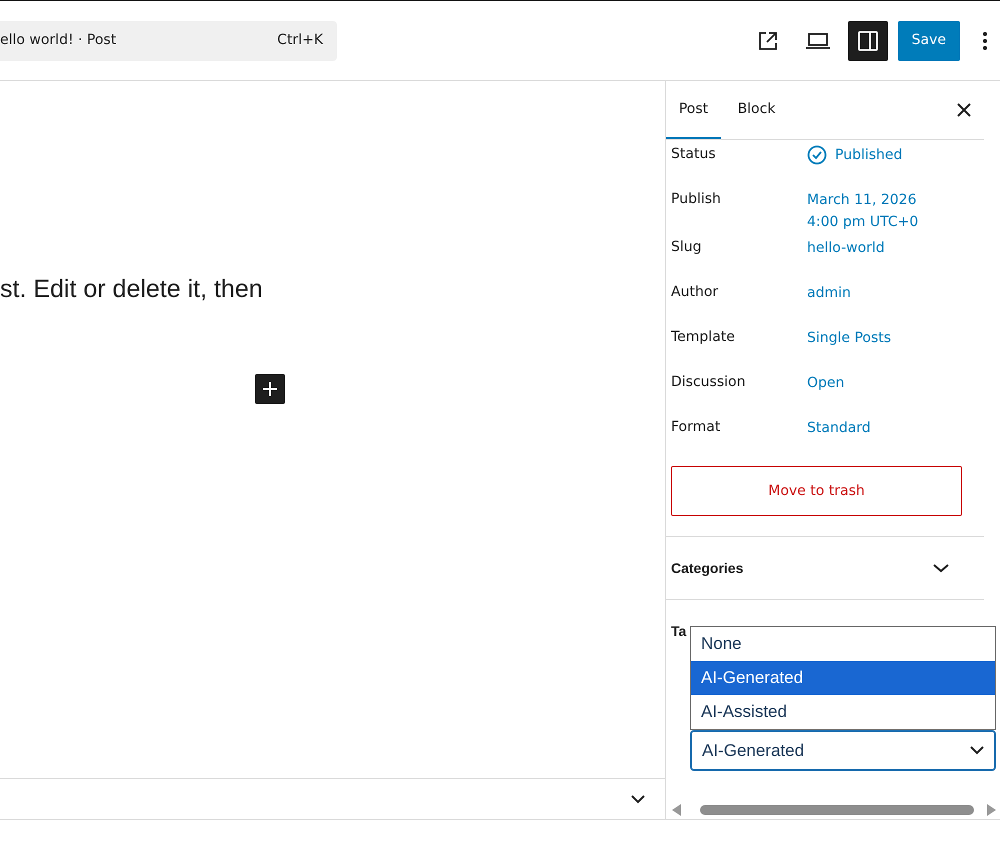 This screenshot has width=1000, height=850. Describe the element at coordinates (708, 382) in the screenshot. I see `field-label: Discussion` at that location.